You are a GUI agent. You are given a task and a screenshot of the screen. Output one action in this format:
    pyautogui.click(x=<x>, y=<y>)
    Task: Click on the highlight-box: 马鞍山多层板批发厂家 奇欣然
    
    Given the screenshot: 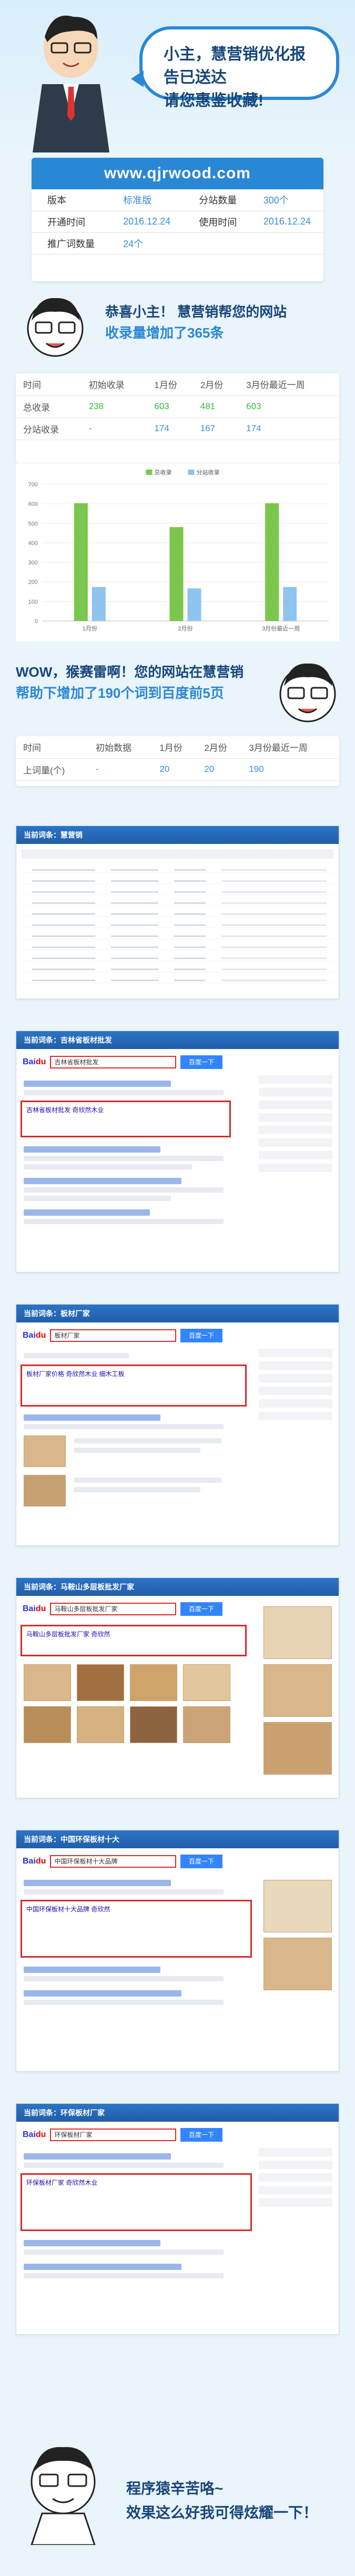 What is the action you would take?
    pyautogui.click(x=134, y=1640)
    